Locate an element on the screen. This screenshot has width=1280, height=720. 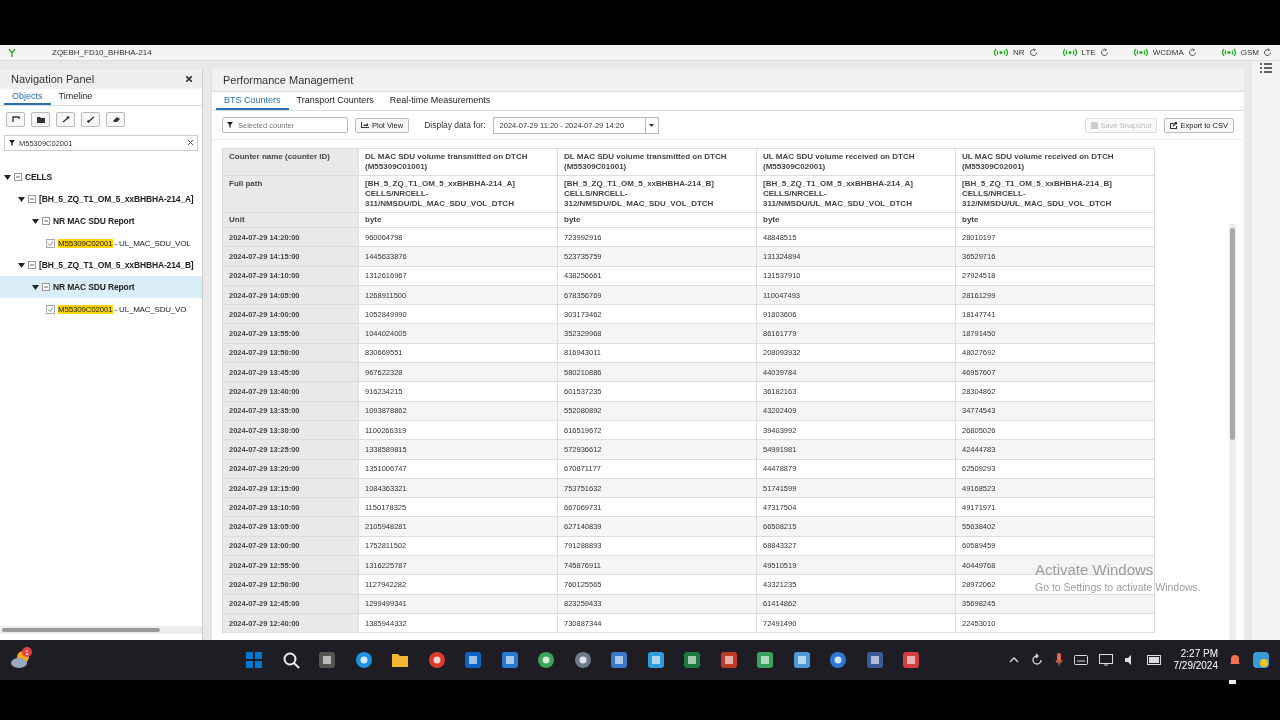
tree-row: M55309C02001 - UL_MAC_SDU_VO is located at coordinates (101, 309).